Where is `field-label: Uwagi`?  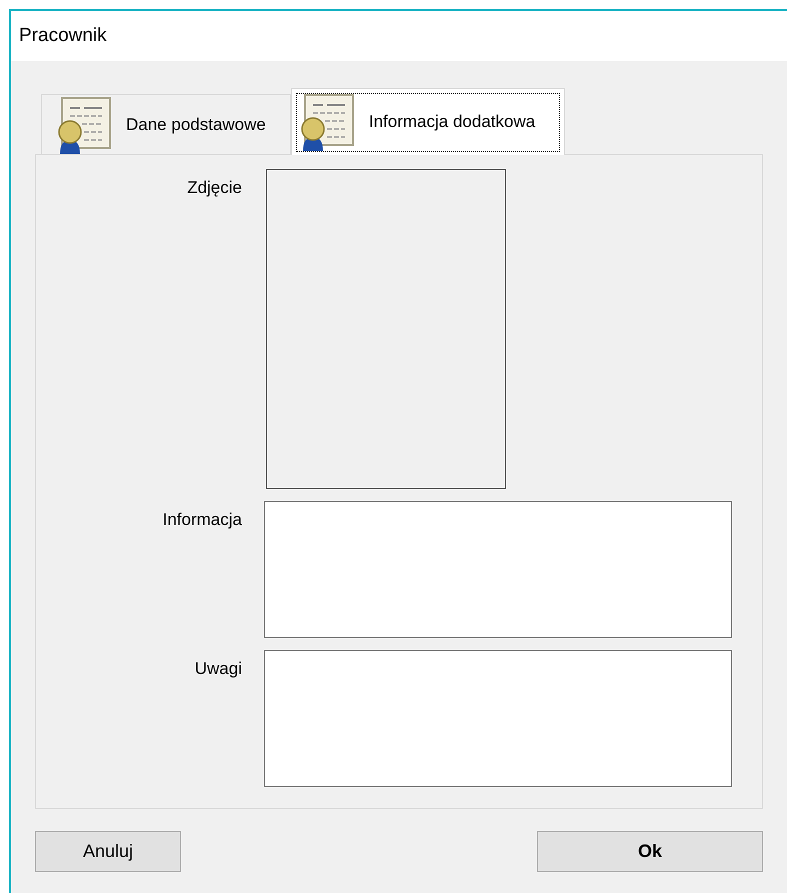 field-label: Uwagi is located at coordinates (218, 669).